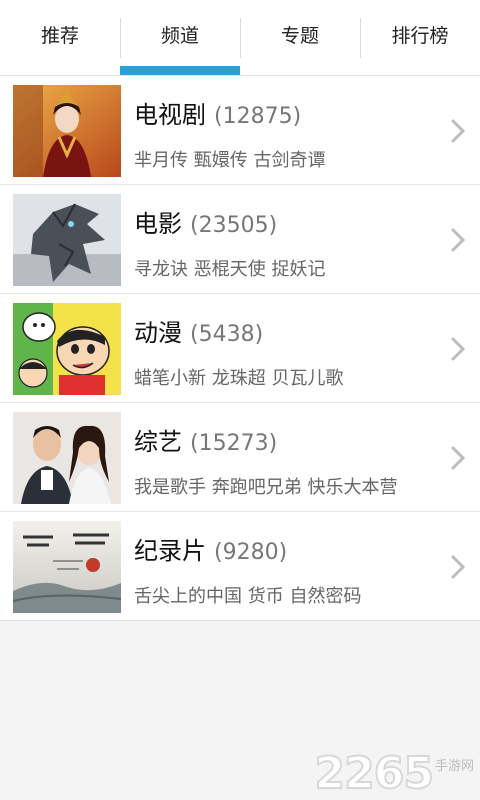 This screenshot has width=480, height=800. What do you see at coordinates (251, 552) in the screenshot?
I see `channel-count: (9280)` at bounding box center [251, 552].